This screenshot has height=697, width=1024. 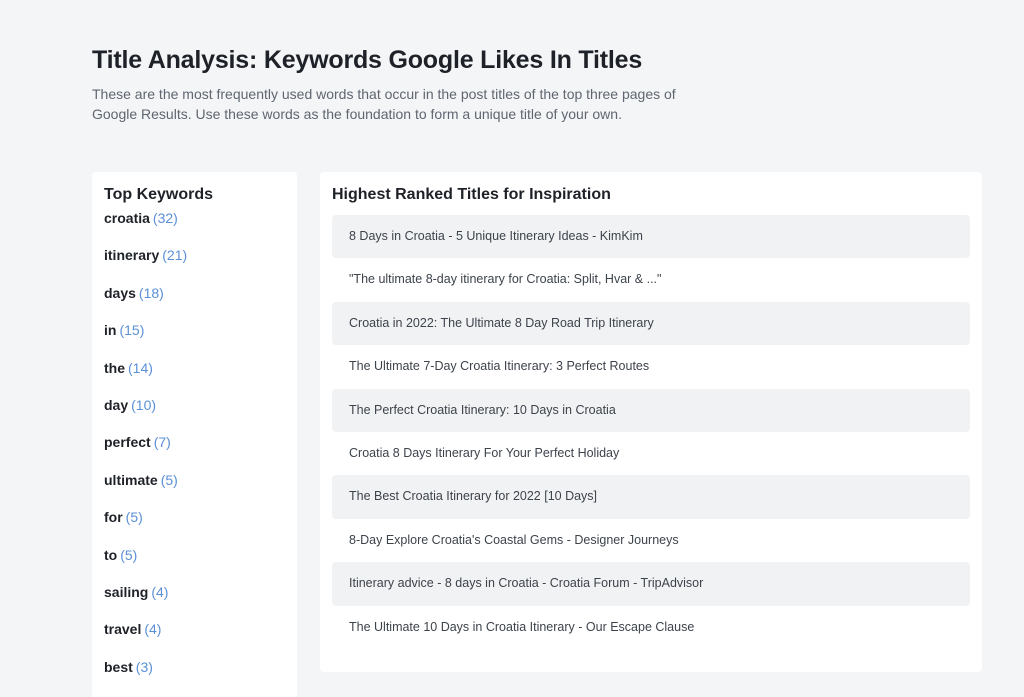 I want to click on keyword-count: (21), so click(x=175, y=255).